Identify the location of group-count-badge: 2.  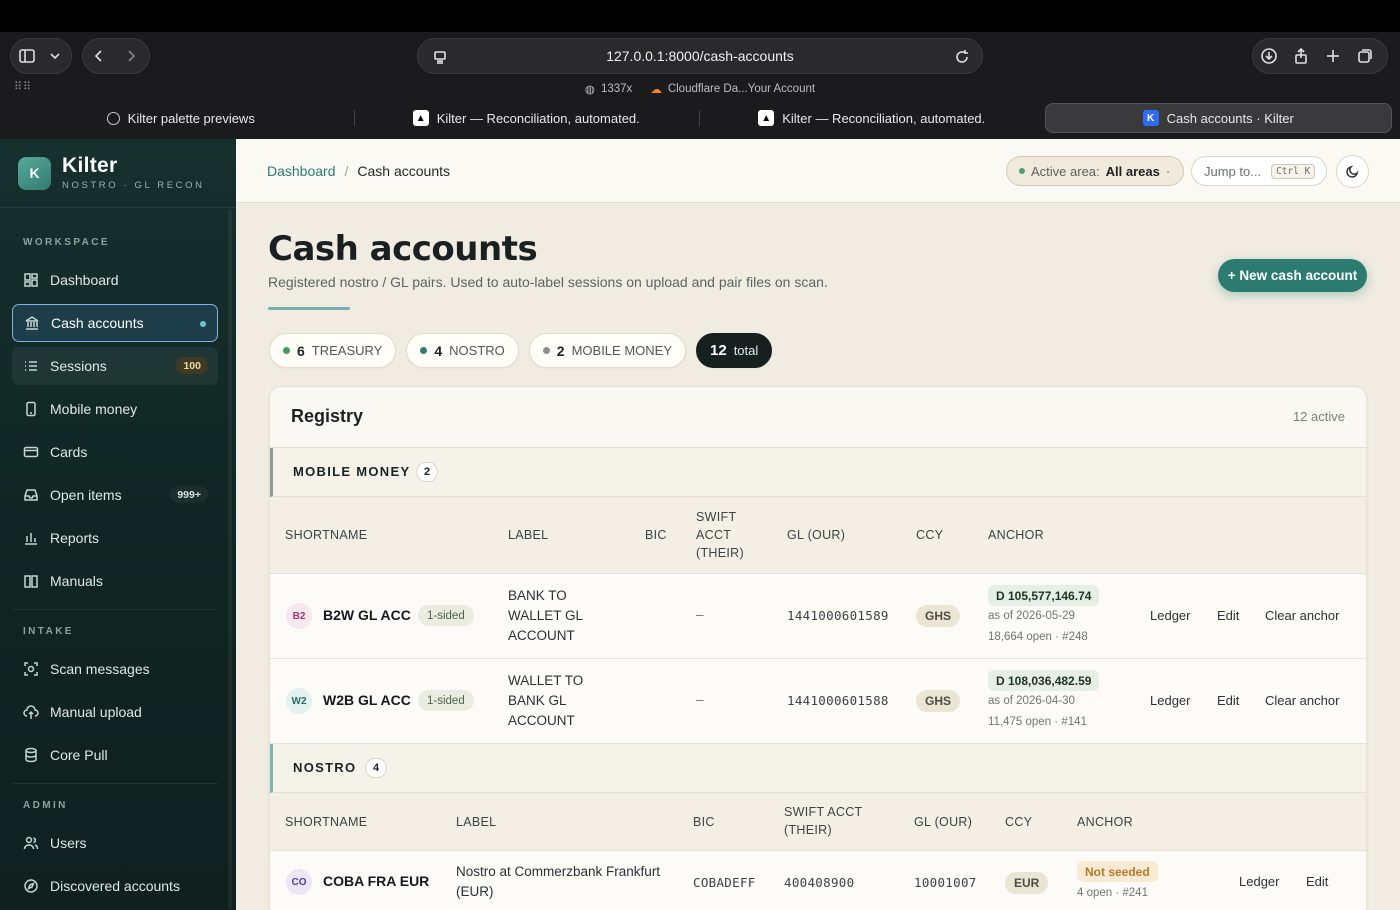
(427, 472).